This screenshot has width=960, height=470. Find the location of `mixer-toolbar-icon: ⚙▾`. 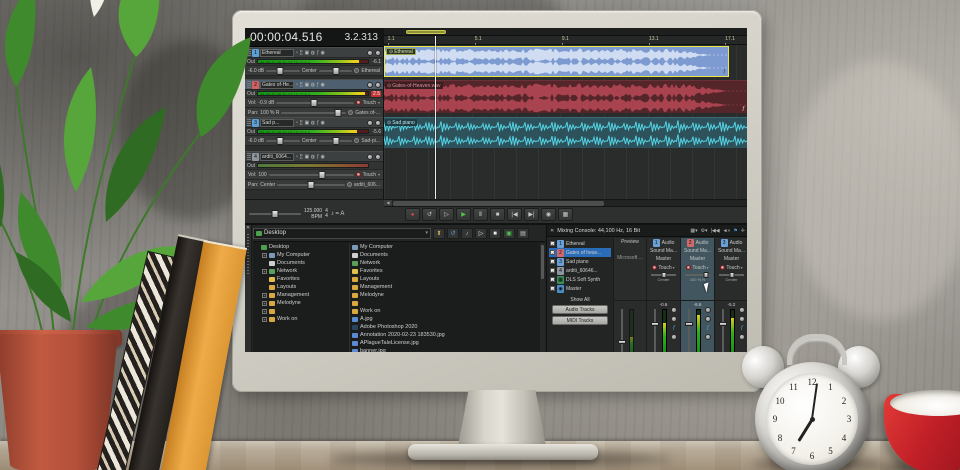

mixer-toolbar-icon: ⚙▾ is located at coordinates (704, 231).